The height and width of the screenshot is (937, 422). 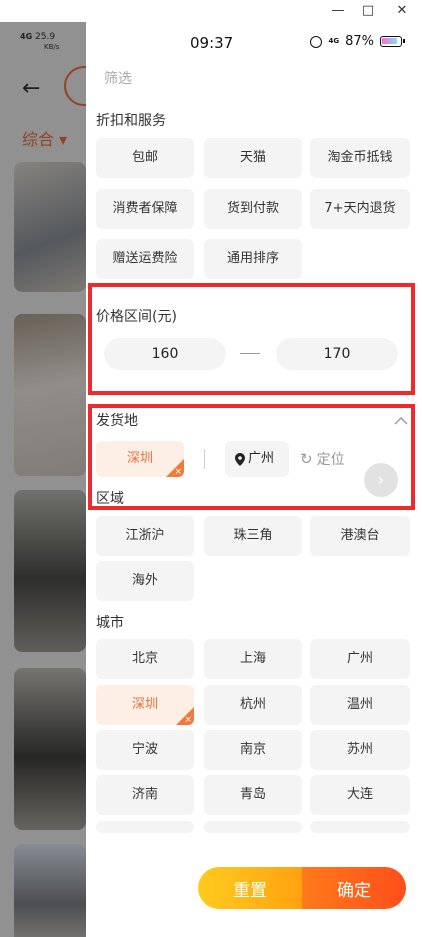 I want to click on status-bar: 09:37 4G 87%, so click(x=254, y=42).